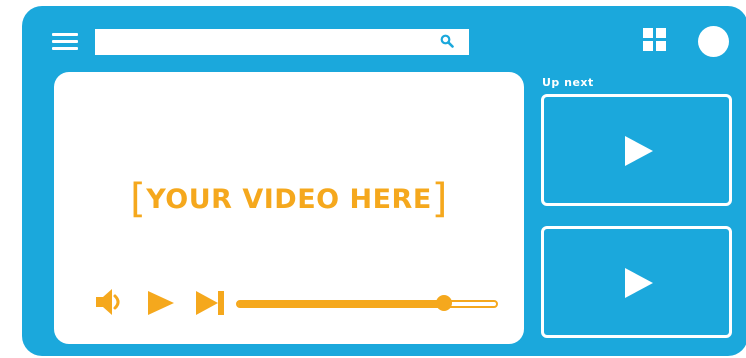  Describe the element at coordinates (282, 42) in the screenshot. I see `search-input` at that location.